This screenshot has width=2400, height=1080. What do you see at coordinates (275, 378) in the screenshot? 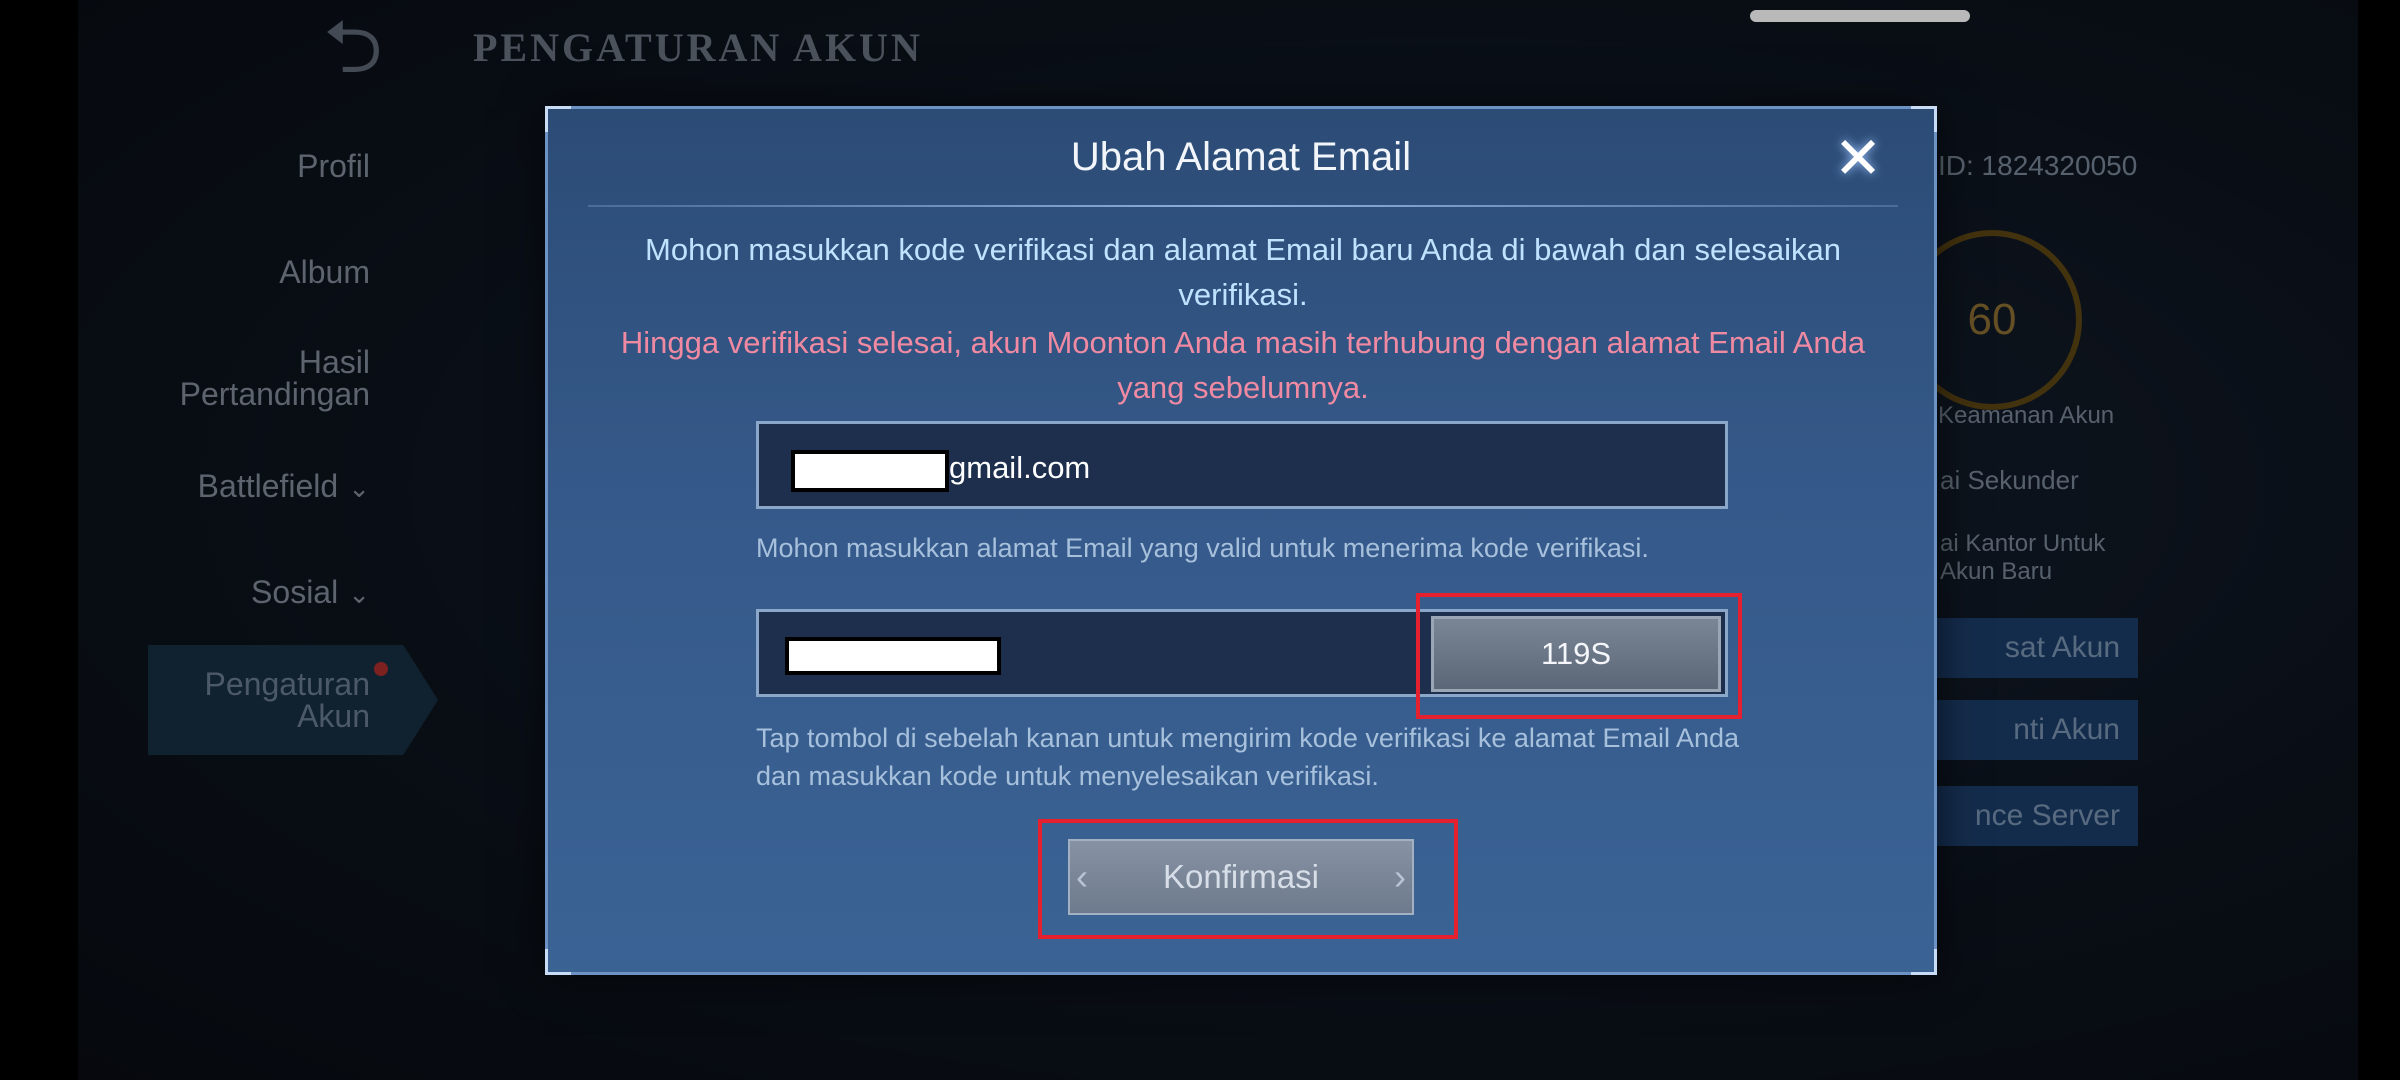
I see `sidebar-item-hasil: Hasil Pertandingan` at bounding box center [275, 378].